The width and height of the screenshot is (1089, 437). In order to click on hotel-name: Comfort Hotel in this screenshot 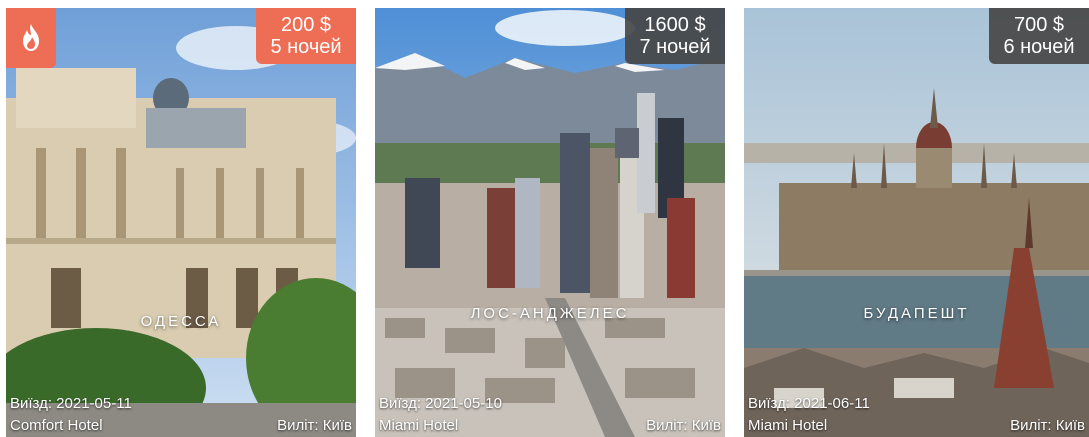, I will do `click(56, 425)`.